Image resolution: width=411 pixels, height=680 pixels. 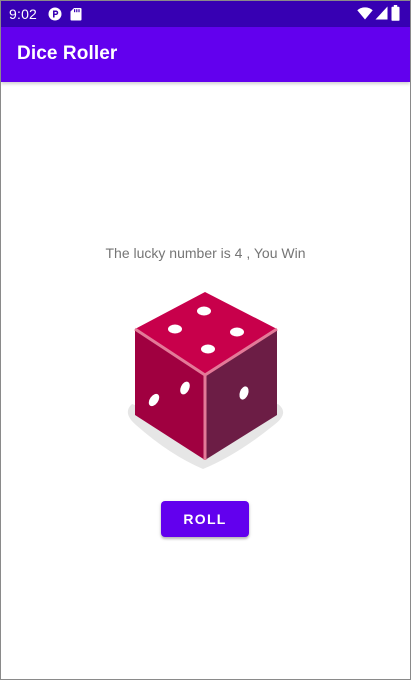 What do you see at coordinates (205, 54) in the screenshot?
I see `app-bar: Dice Roller` at bounding box center [205, 54].